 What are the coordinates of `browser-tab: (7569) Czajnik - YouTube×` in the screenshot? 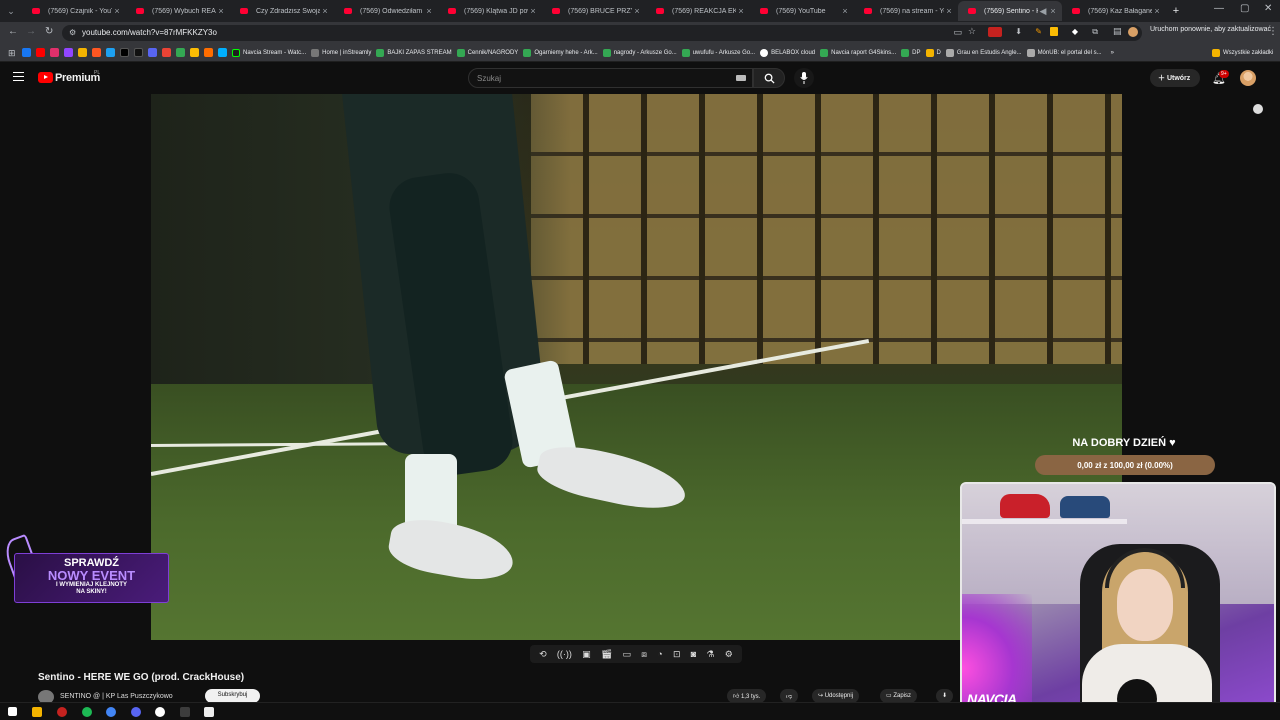 It's located at (74, 11).